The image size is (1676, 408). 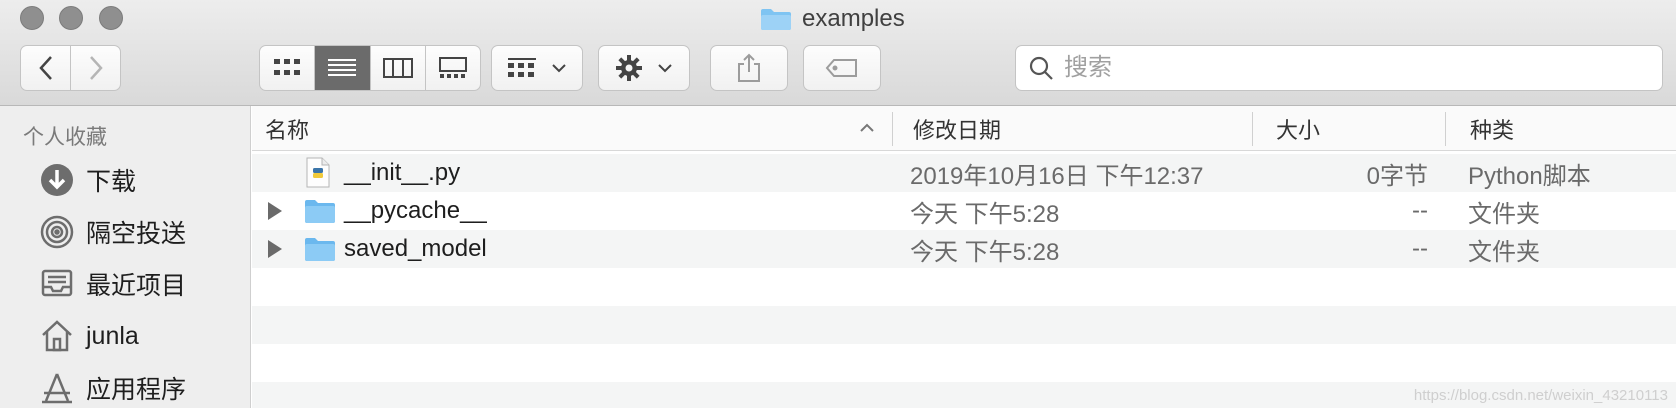 What do you see at coordinates (1057, 176) in the screenshot?
I see `file-modified: 2019年10月16日 下午12:37` at bounding box center [1057, 176].